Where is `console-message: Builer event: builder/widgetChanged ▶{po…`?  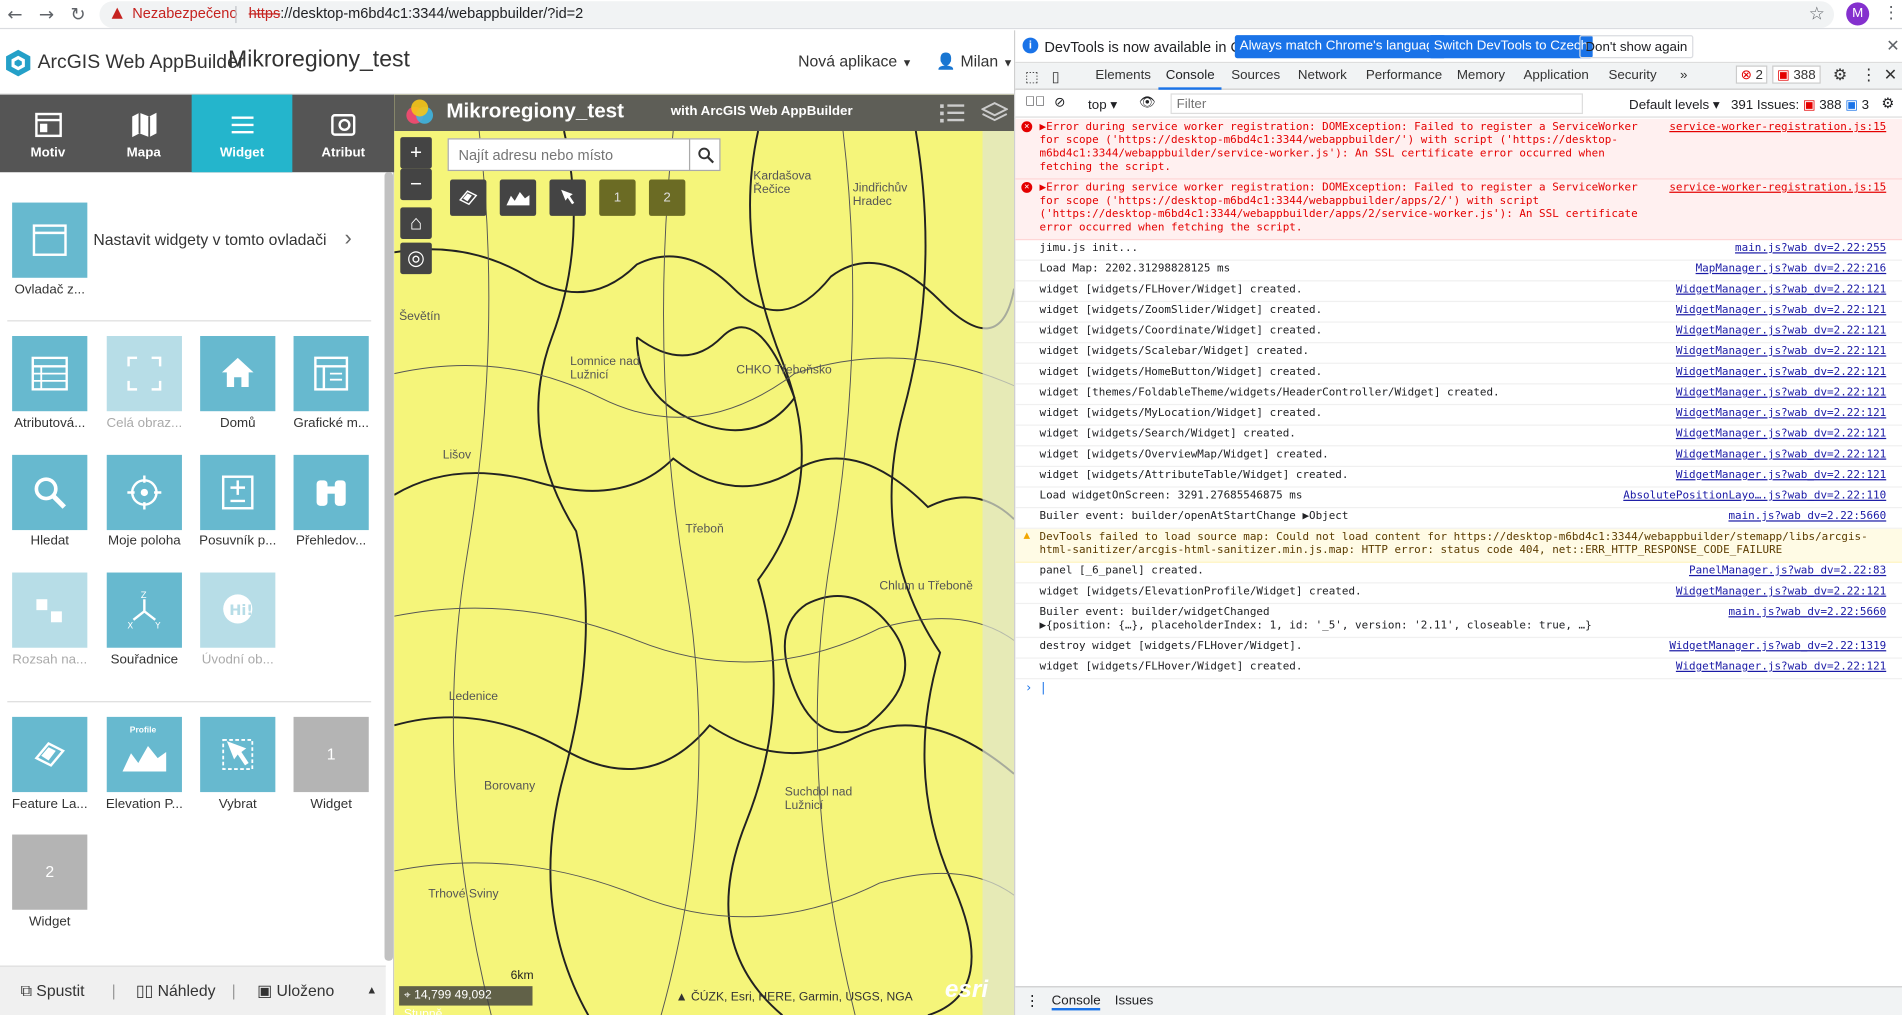 console-message: Builer event: builder/widgetChanged ▶{po… is located at coordinates (1458, 621).